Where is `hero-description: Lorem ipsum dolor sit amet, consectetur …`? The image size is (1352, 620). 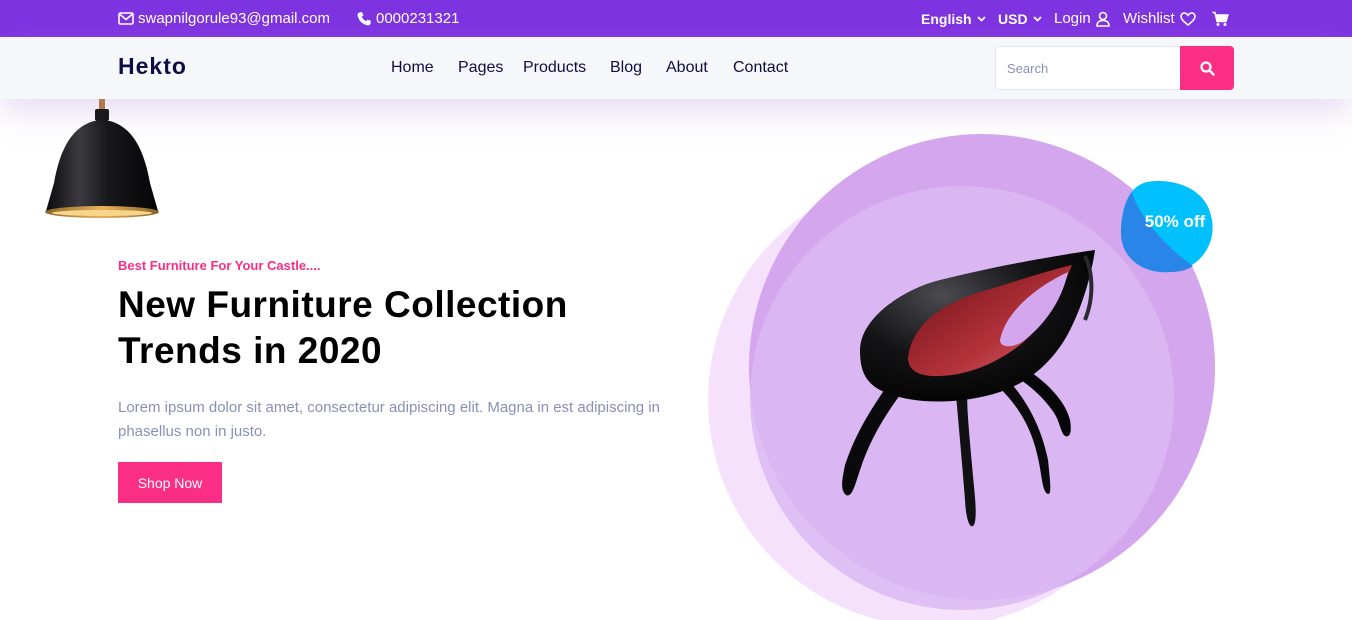 hero-description: Lorem ipsum dolor sit amet, consectetur … is located at coordinates (389, 419).